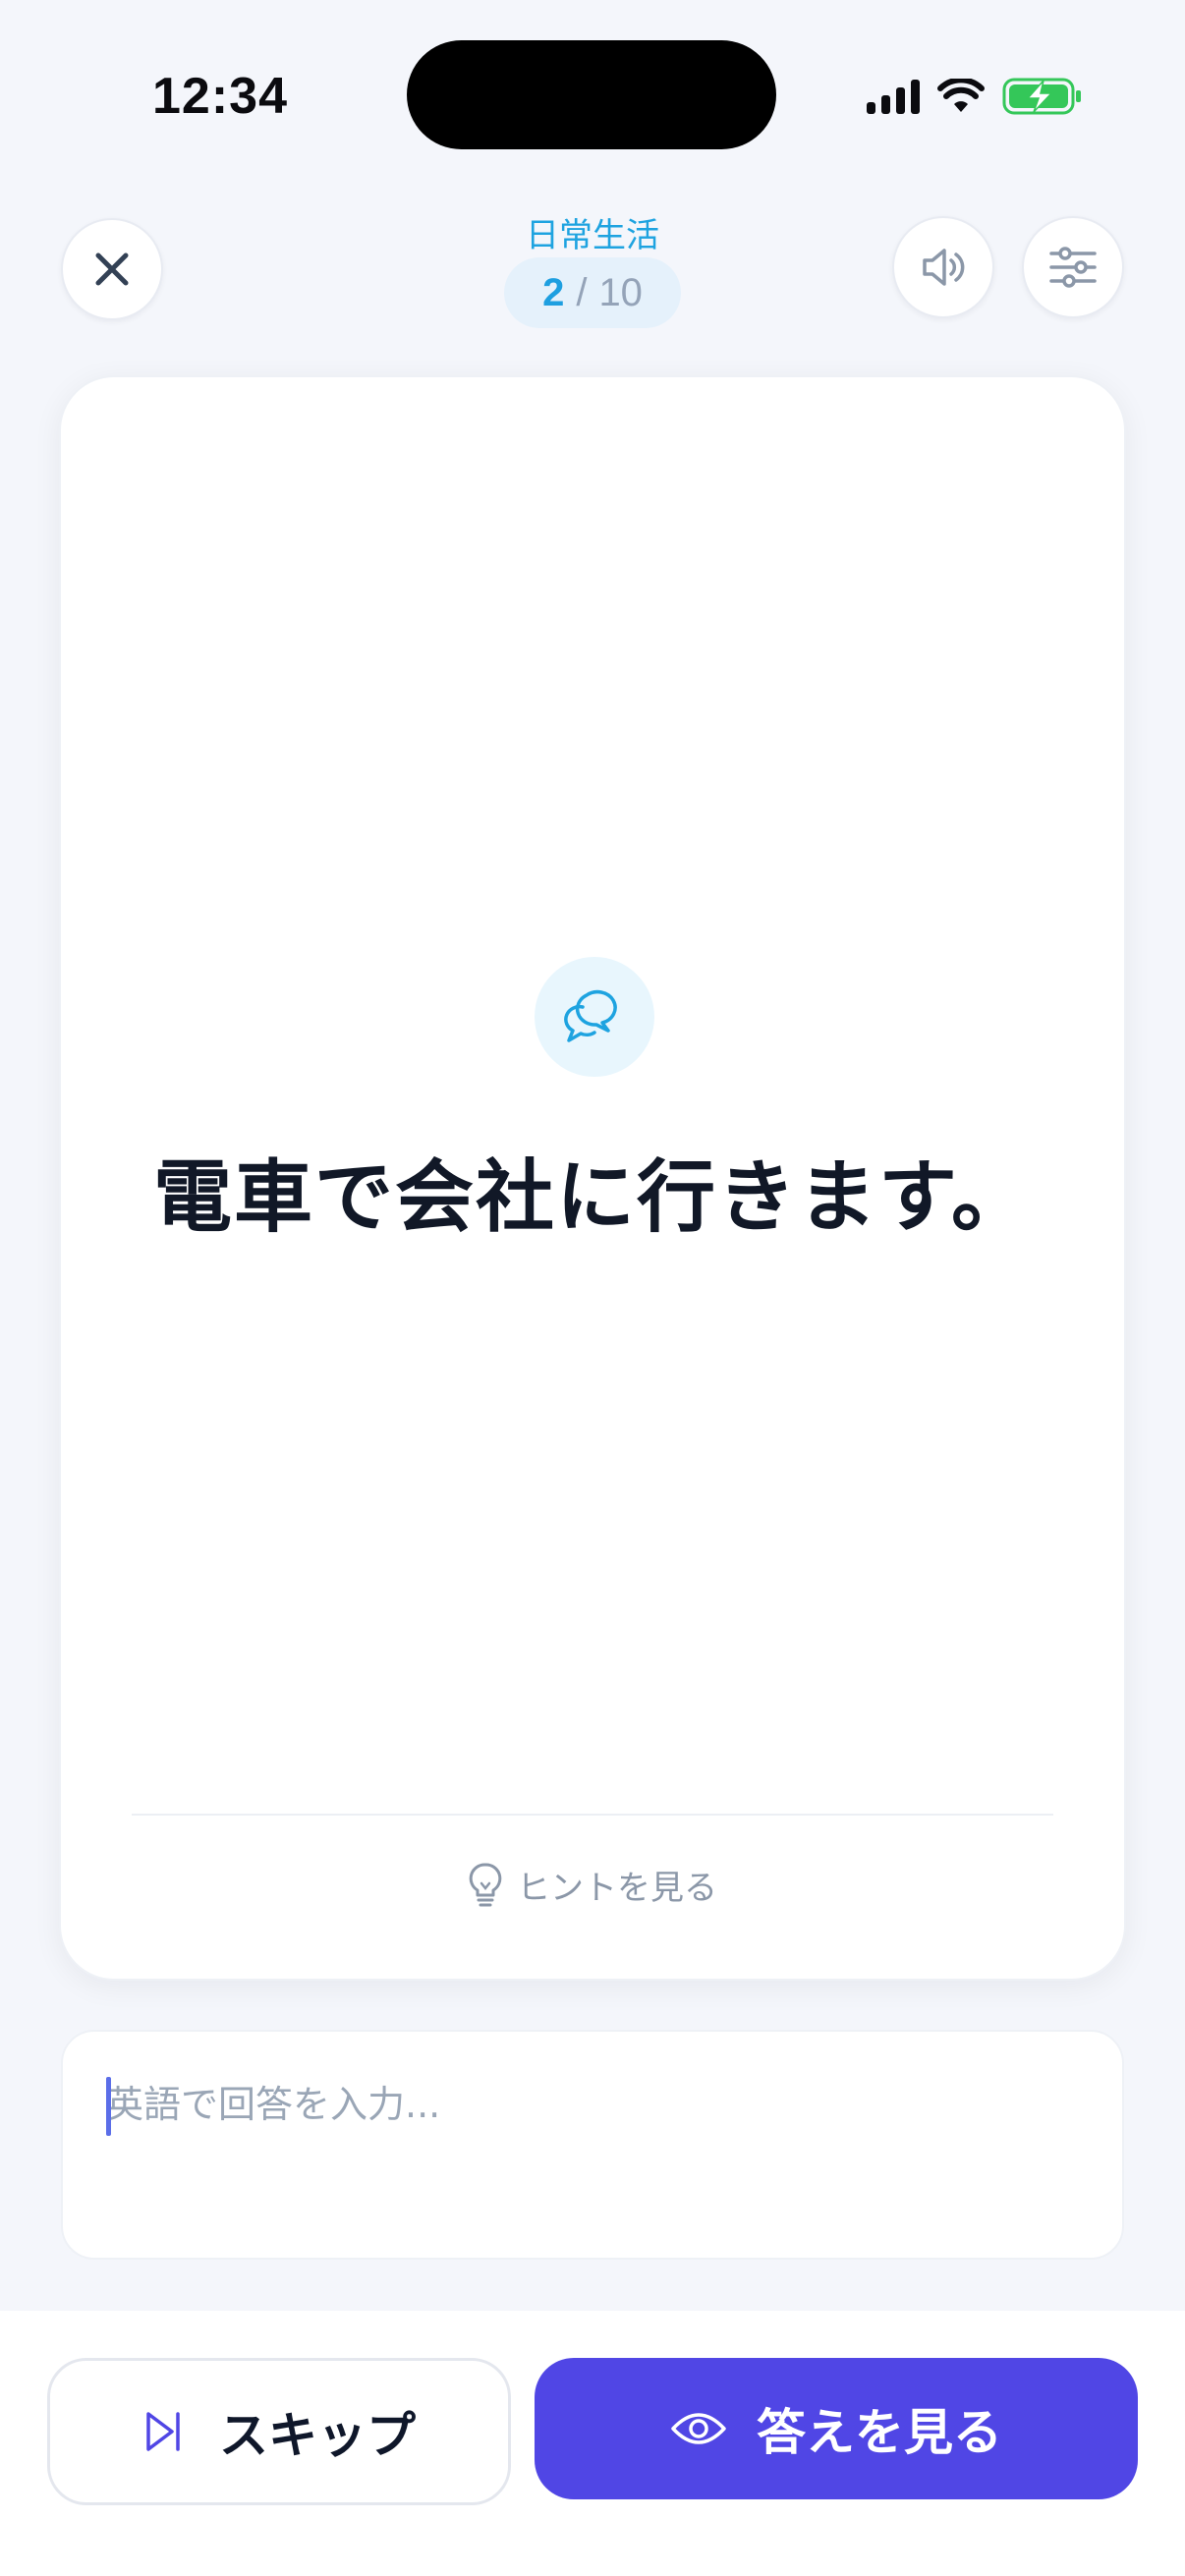 Image resolution: width=1185 pixels, height=2576 pixels. What do you see at coordinates (621, 292) in the screenshot?
I see `progress-total: 10` at bounding box center [621, 292].